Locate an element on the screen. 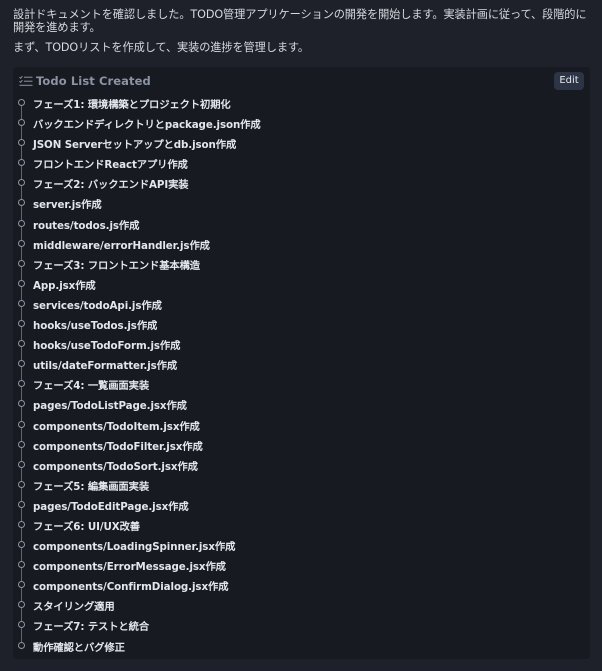  edit-button: Edit is located at coordinates (569, 81).